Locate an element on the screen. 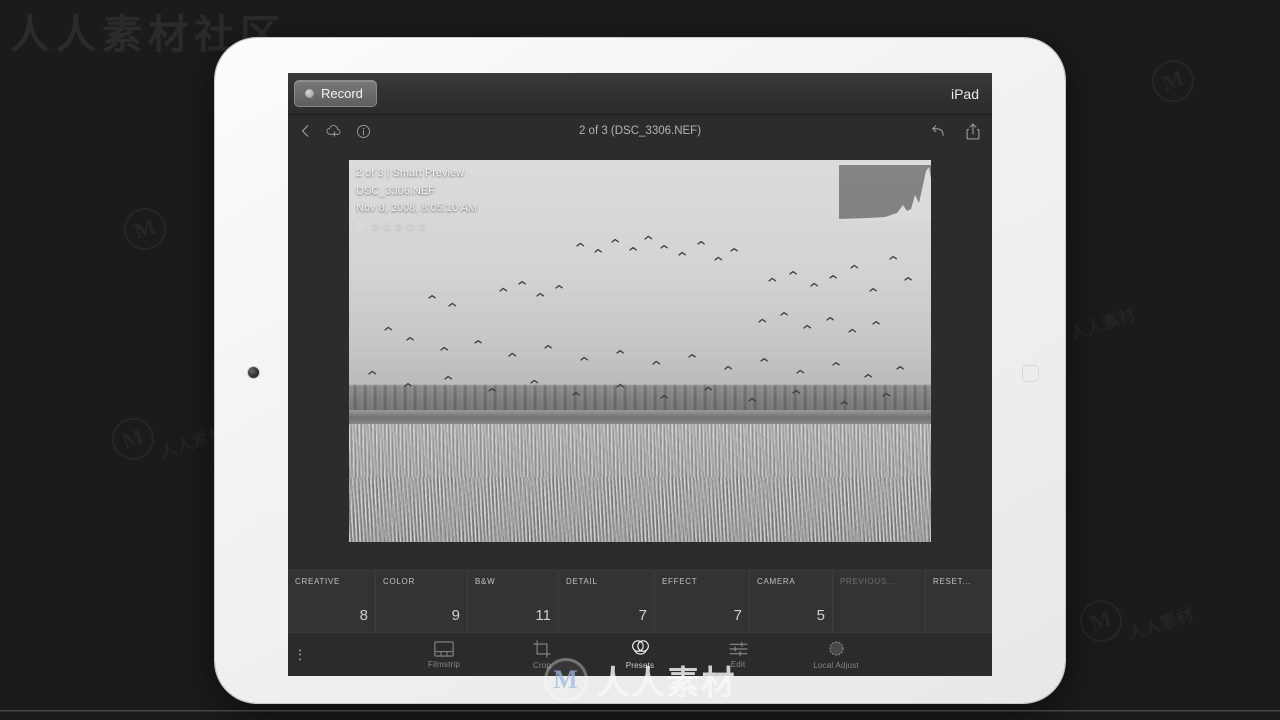 The height and width of the screenshot is (720, 1280). toolbar-item-label: Local Adjust is located at coordinates (836, 665).